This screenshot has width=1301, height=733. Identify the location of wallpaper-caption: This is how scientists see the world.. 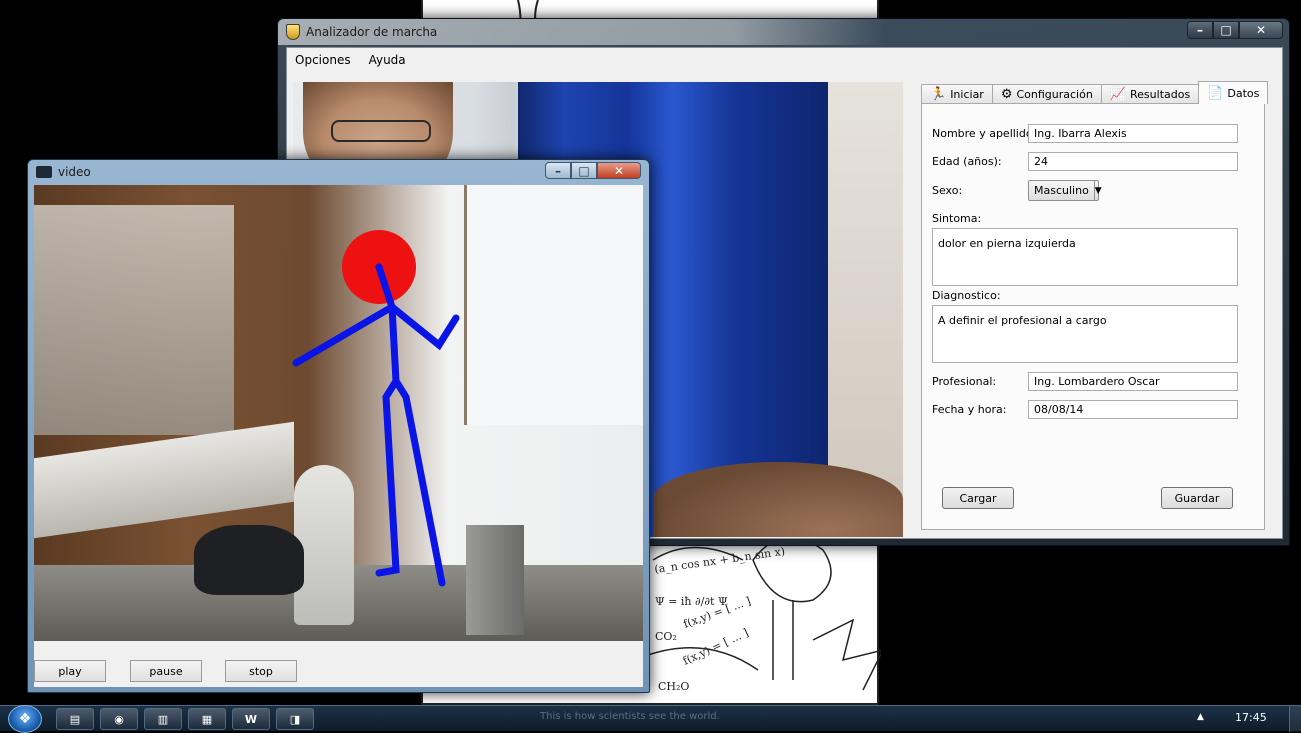
(630, 716).